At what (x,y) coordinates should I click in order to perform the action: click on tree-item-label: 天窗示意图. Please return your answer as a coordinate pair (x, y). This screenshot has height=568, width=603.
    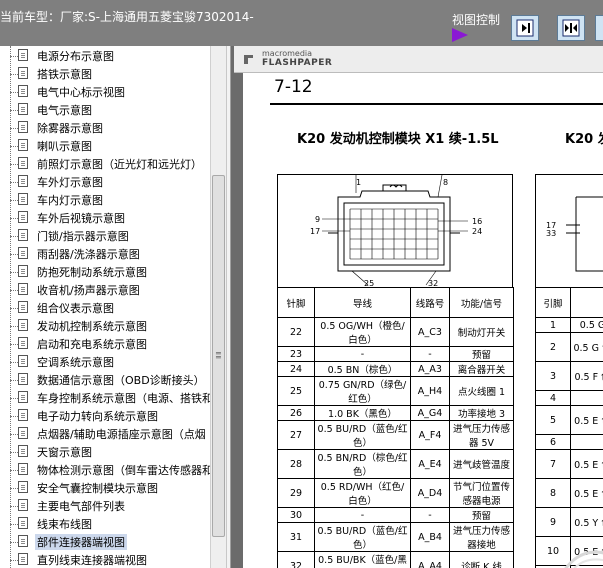
    Looking at the image, I should click on (64, 452).